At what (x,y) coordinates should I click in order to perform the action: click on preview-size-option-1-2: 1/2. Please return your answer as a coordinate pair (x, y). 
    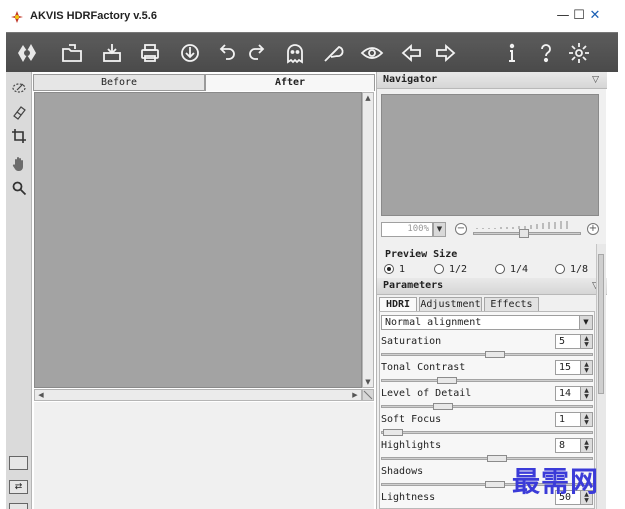
    Looking at the image, I should click on (450, 269).